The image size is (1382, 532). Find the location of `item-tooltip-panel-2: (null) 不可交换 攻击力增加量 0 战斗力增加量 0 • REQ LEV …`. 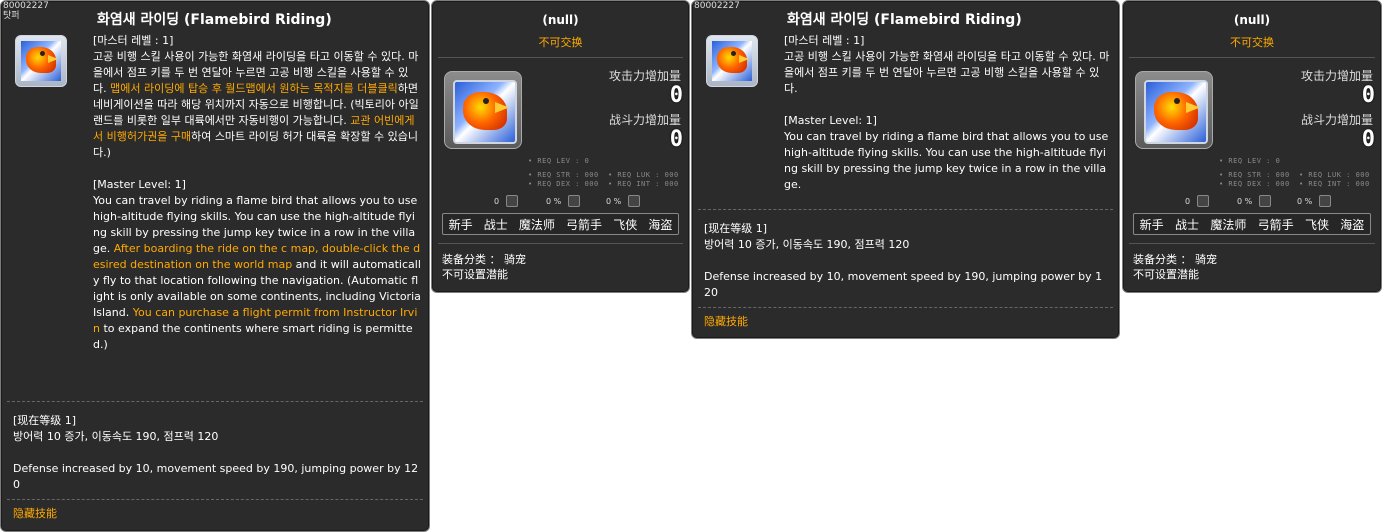

item-tooltip-panel-2: (null) 不可交换 攻击力增加量 0 战斗力增加量 0 • REQ LEV … is located at coordinates (1252, 146).